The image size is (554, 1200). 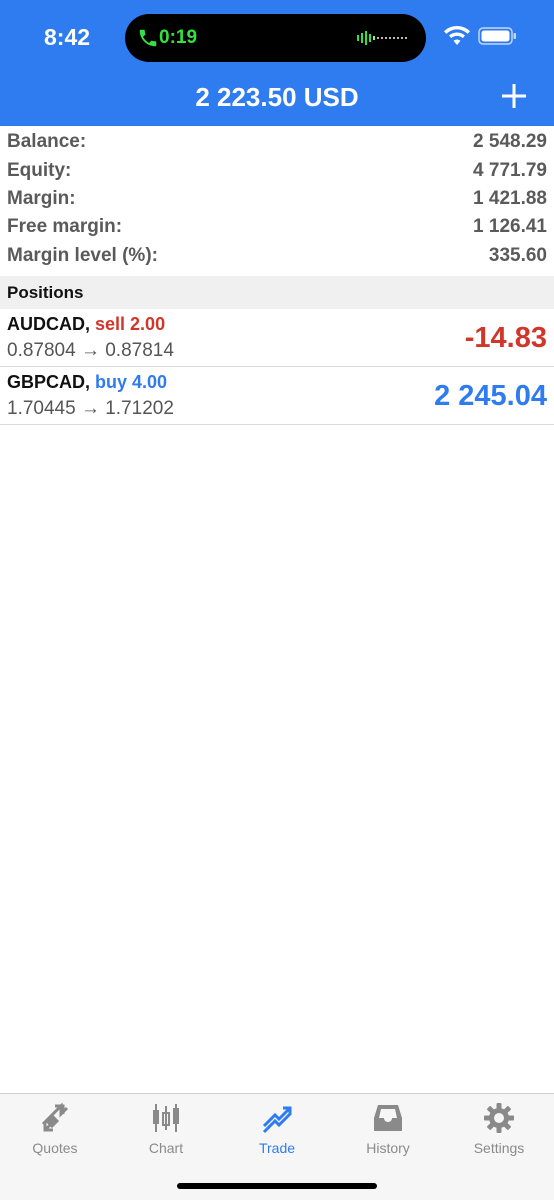 What do you see at coordinates (55, 1117) in the screenshot?
I see `quotes-arrows-icon` at bounding box center [55, 1117].